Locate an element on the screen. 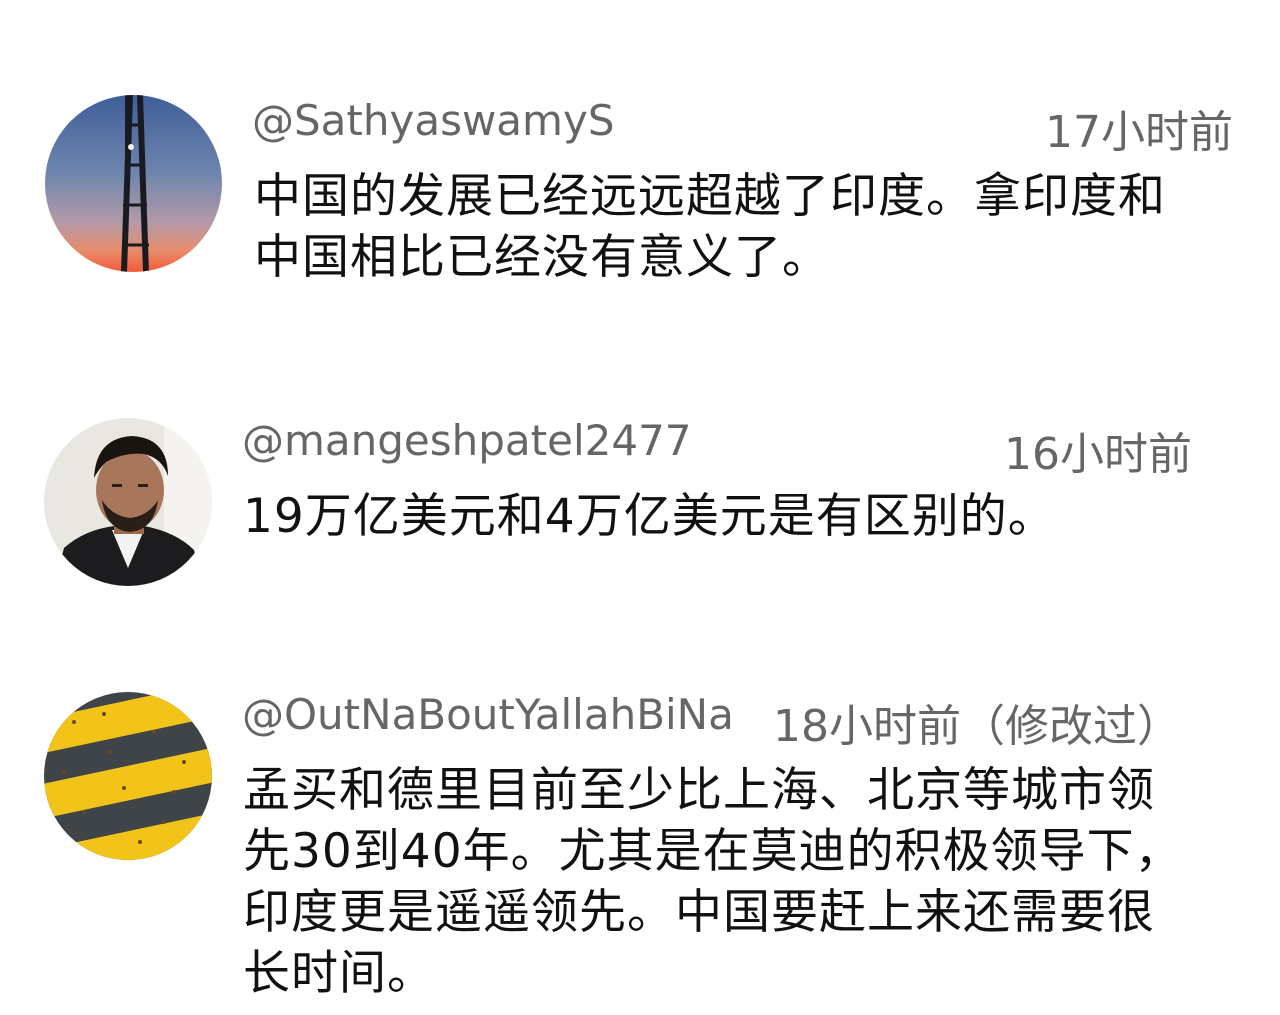 Image resolution: width=1280 pixels, height=1015 pixels. comment-line: 中国相比已经没有意义了。 is located at coordinates (542, 257).